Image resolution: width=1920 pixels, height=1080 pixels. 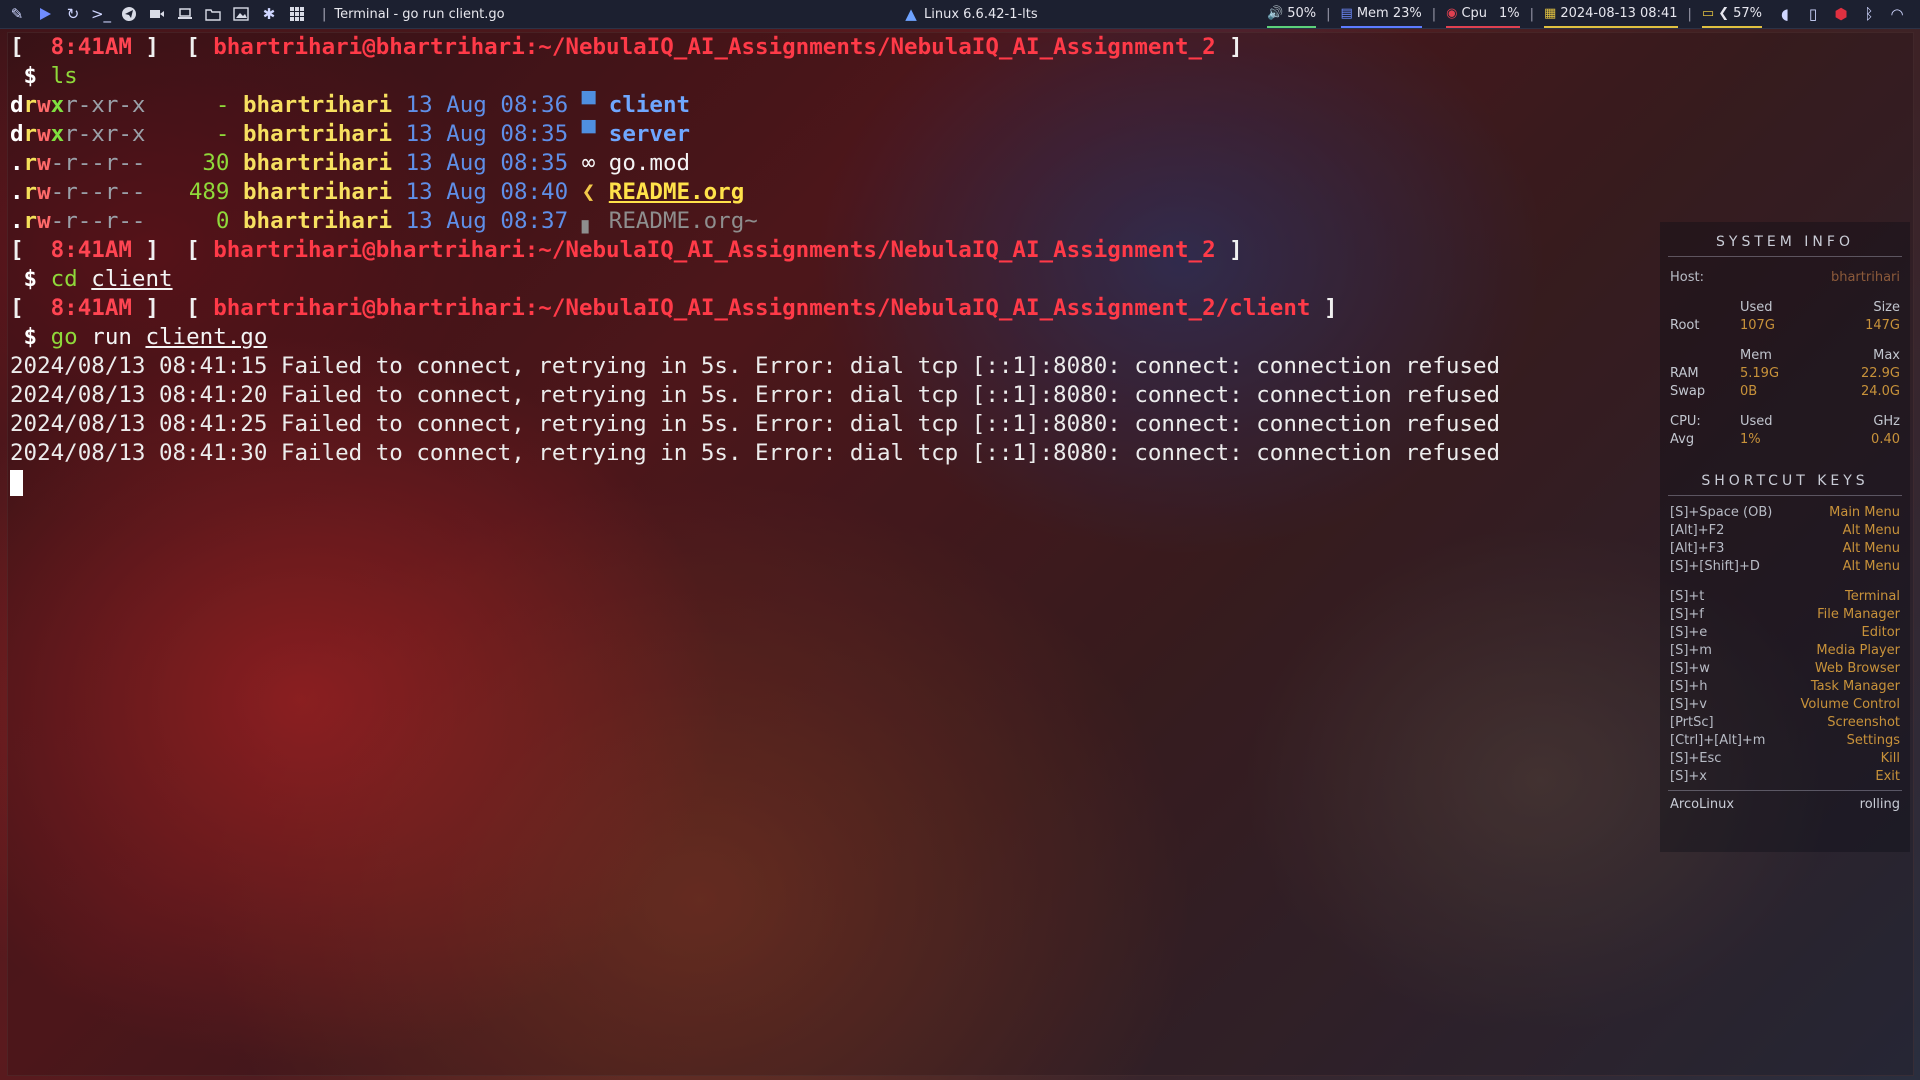 I want to click on speaker-icon: 🔊, so click(x=1275, y=13).